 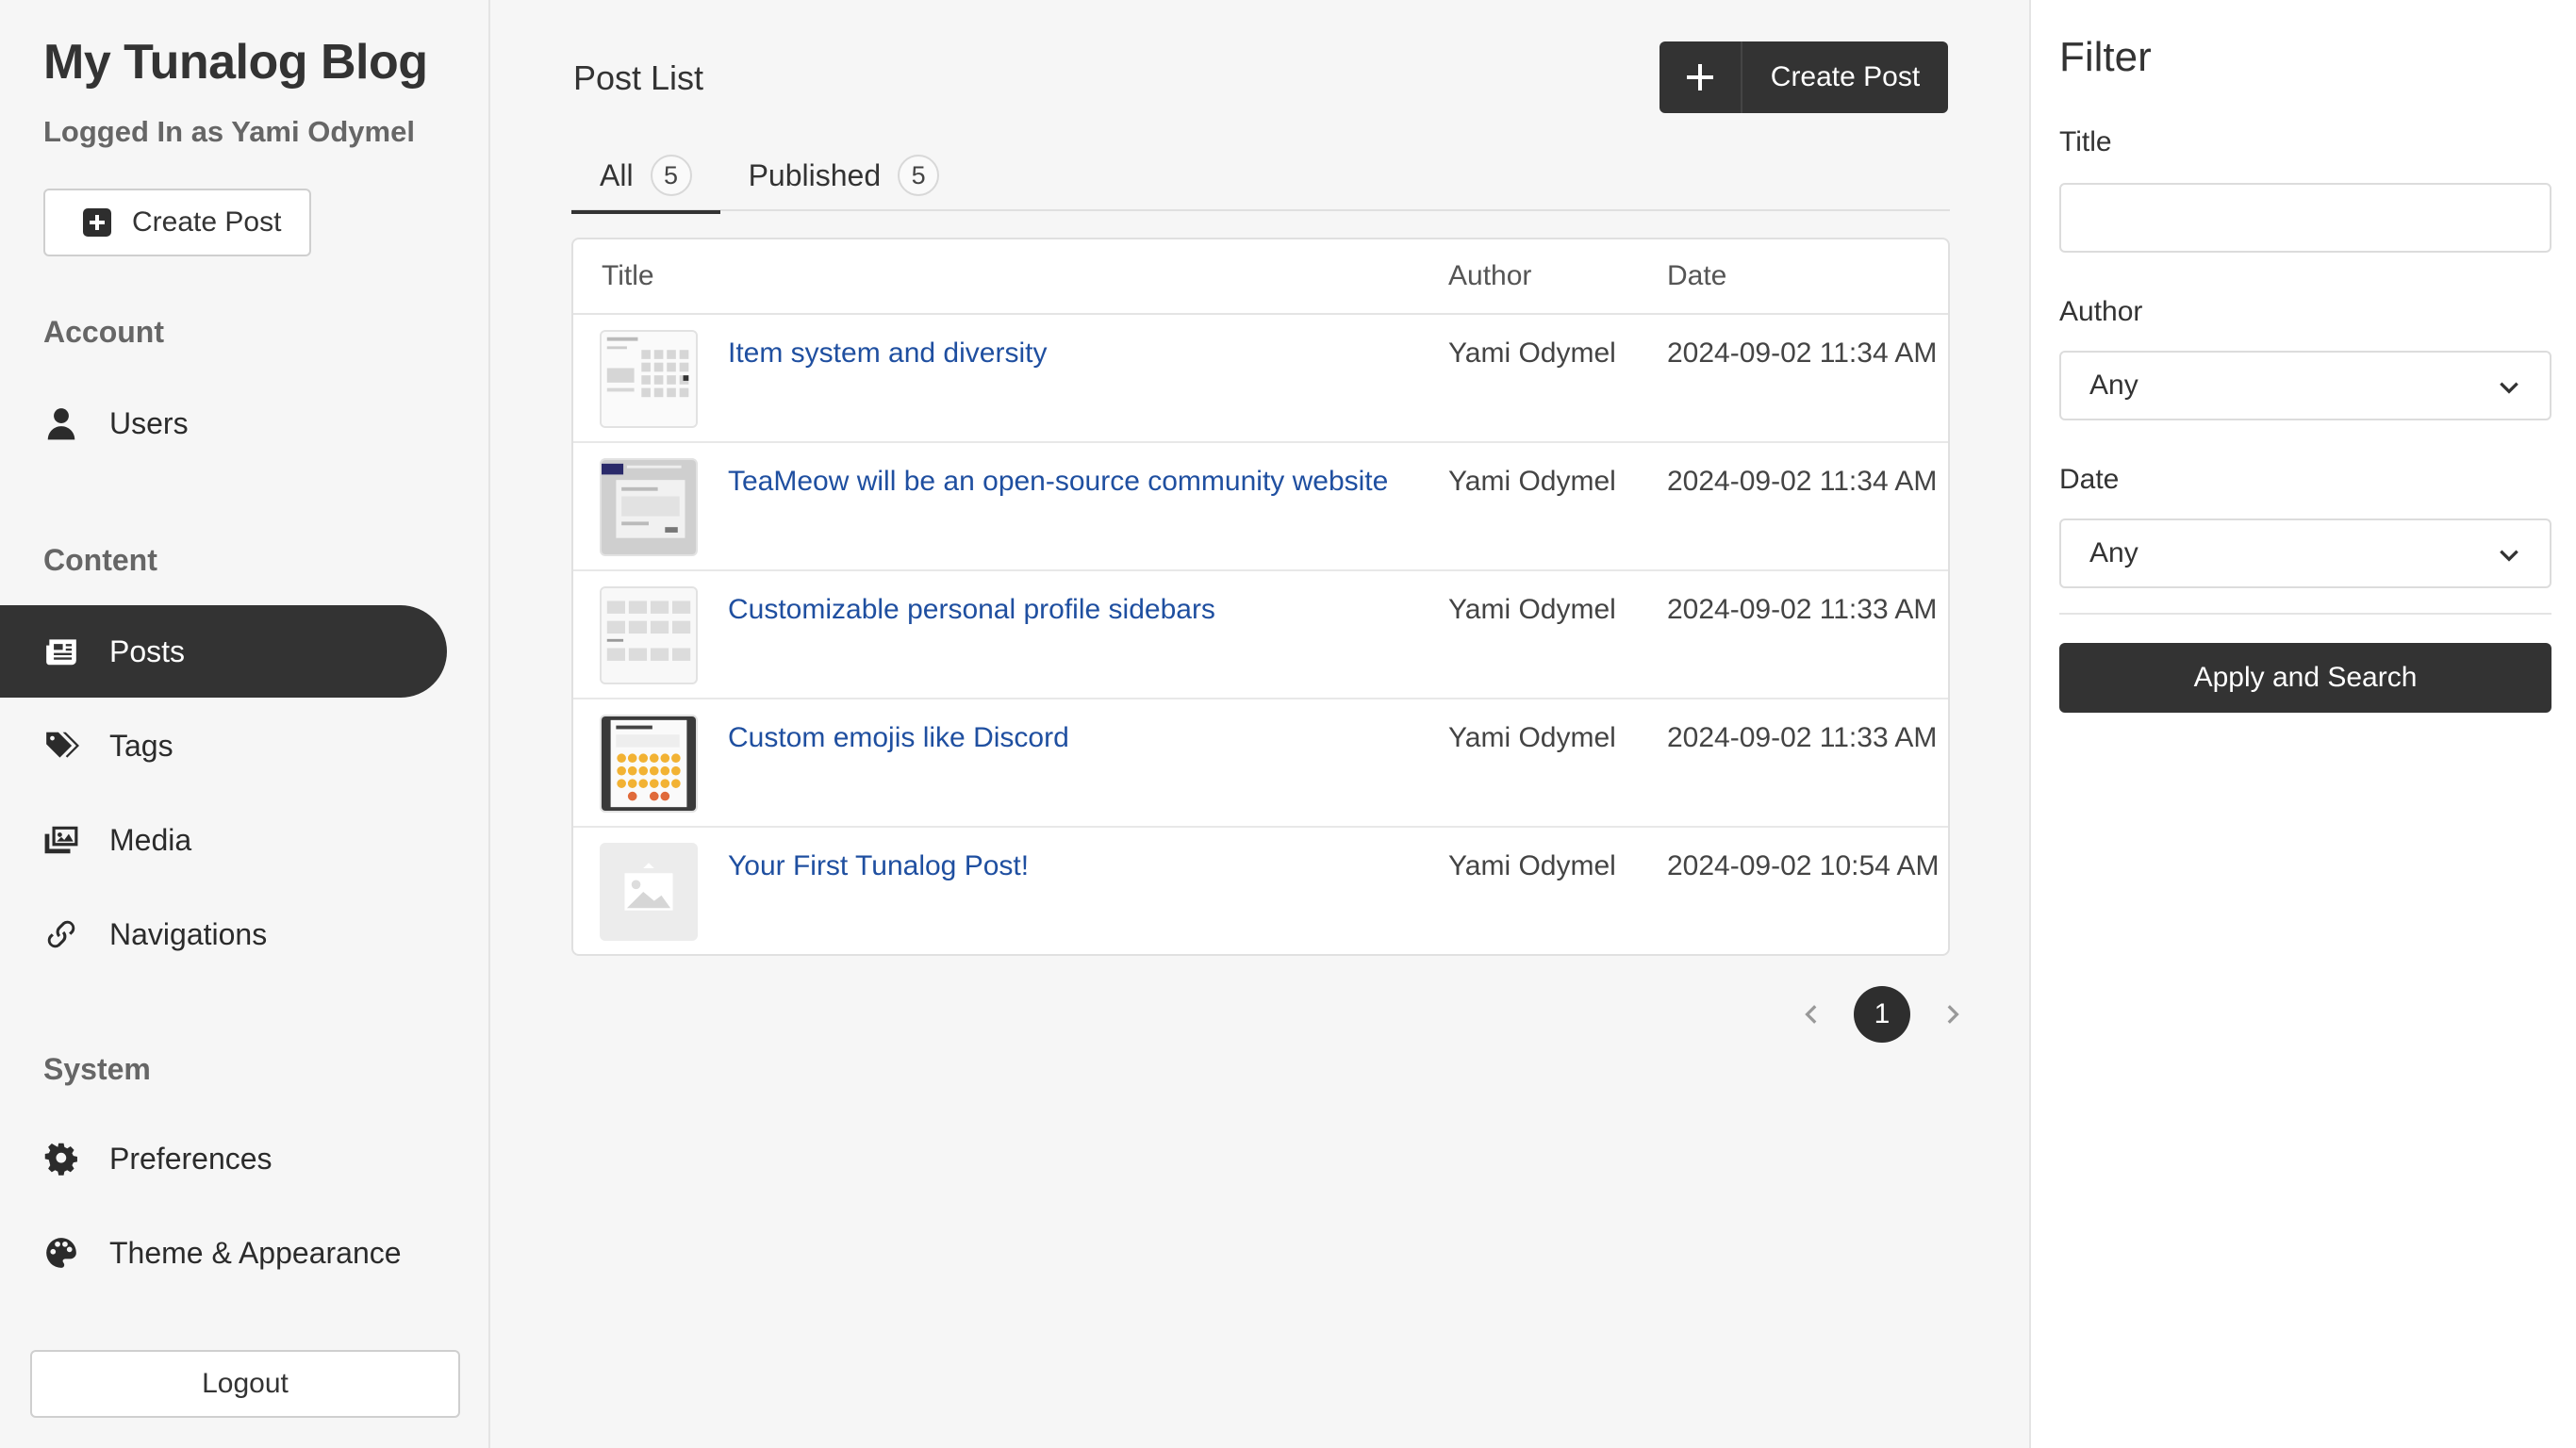 I want to click on sidebar-item-media: Media, so click(x=223, y=840).